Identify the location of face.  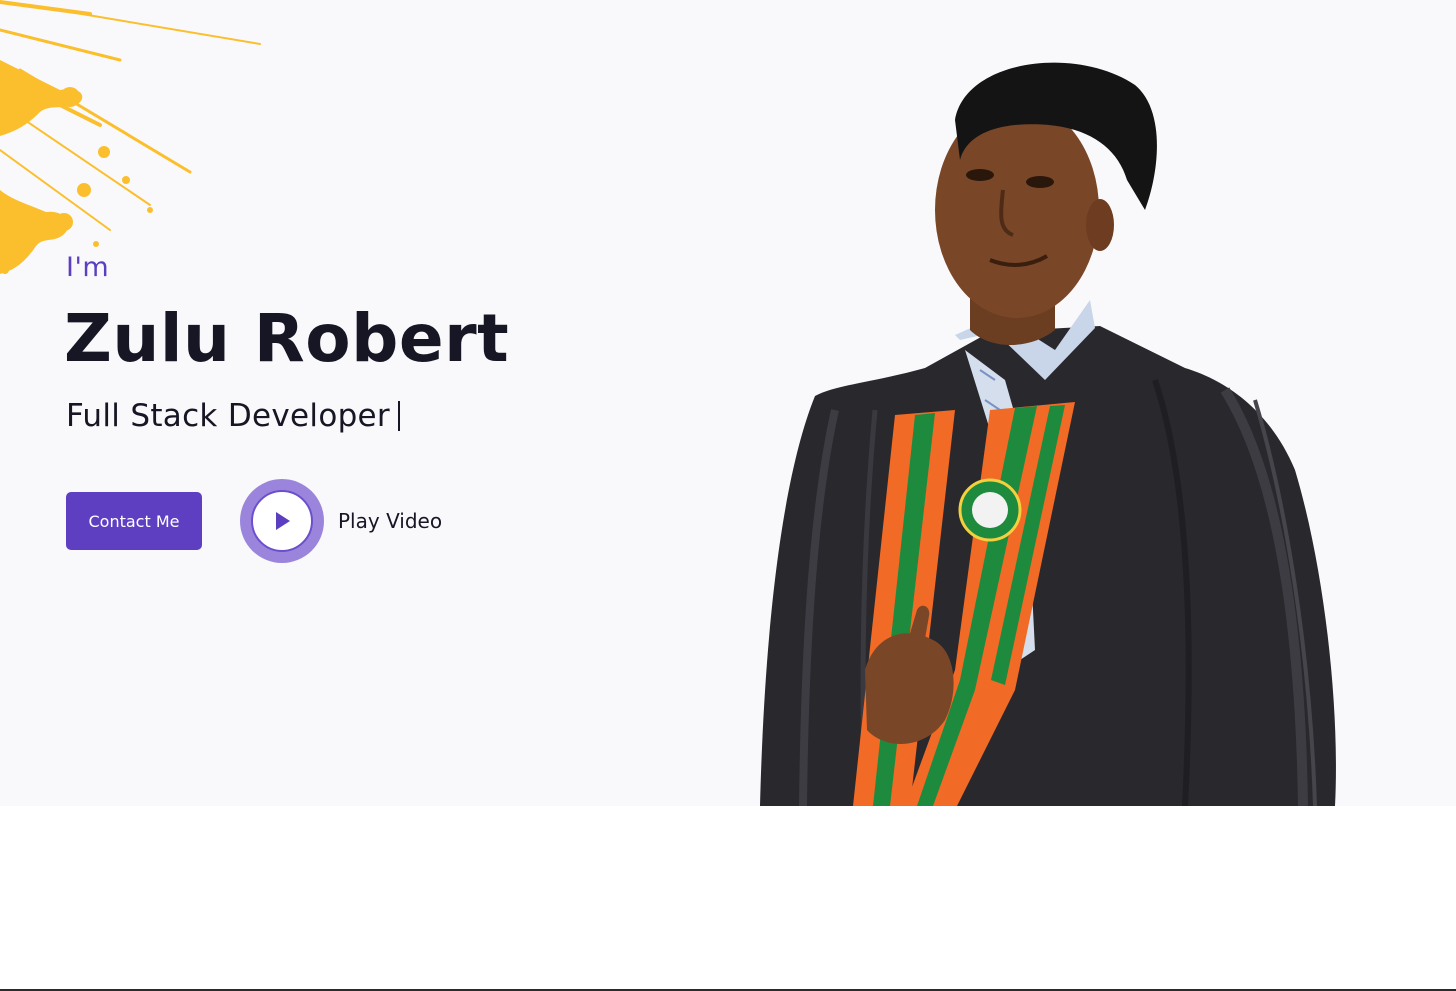
(1046, 203).